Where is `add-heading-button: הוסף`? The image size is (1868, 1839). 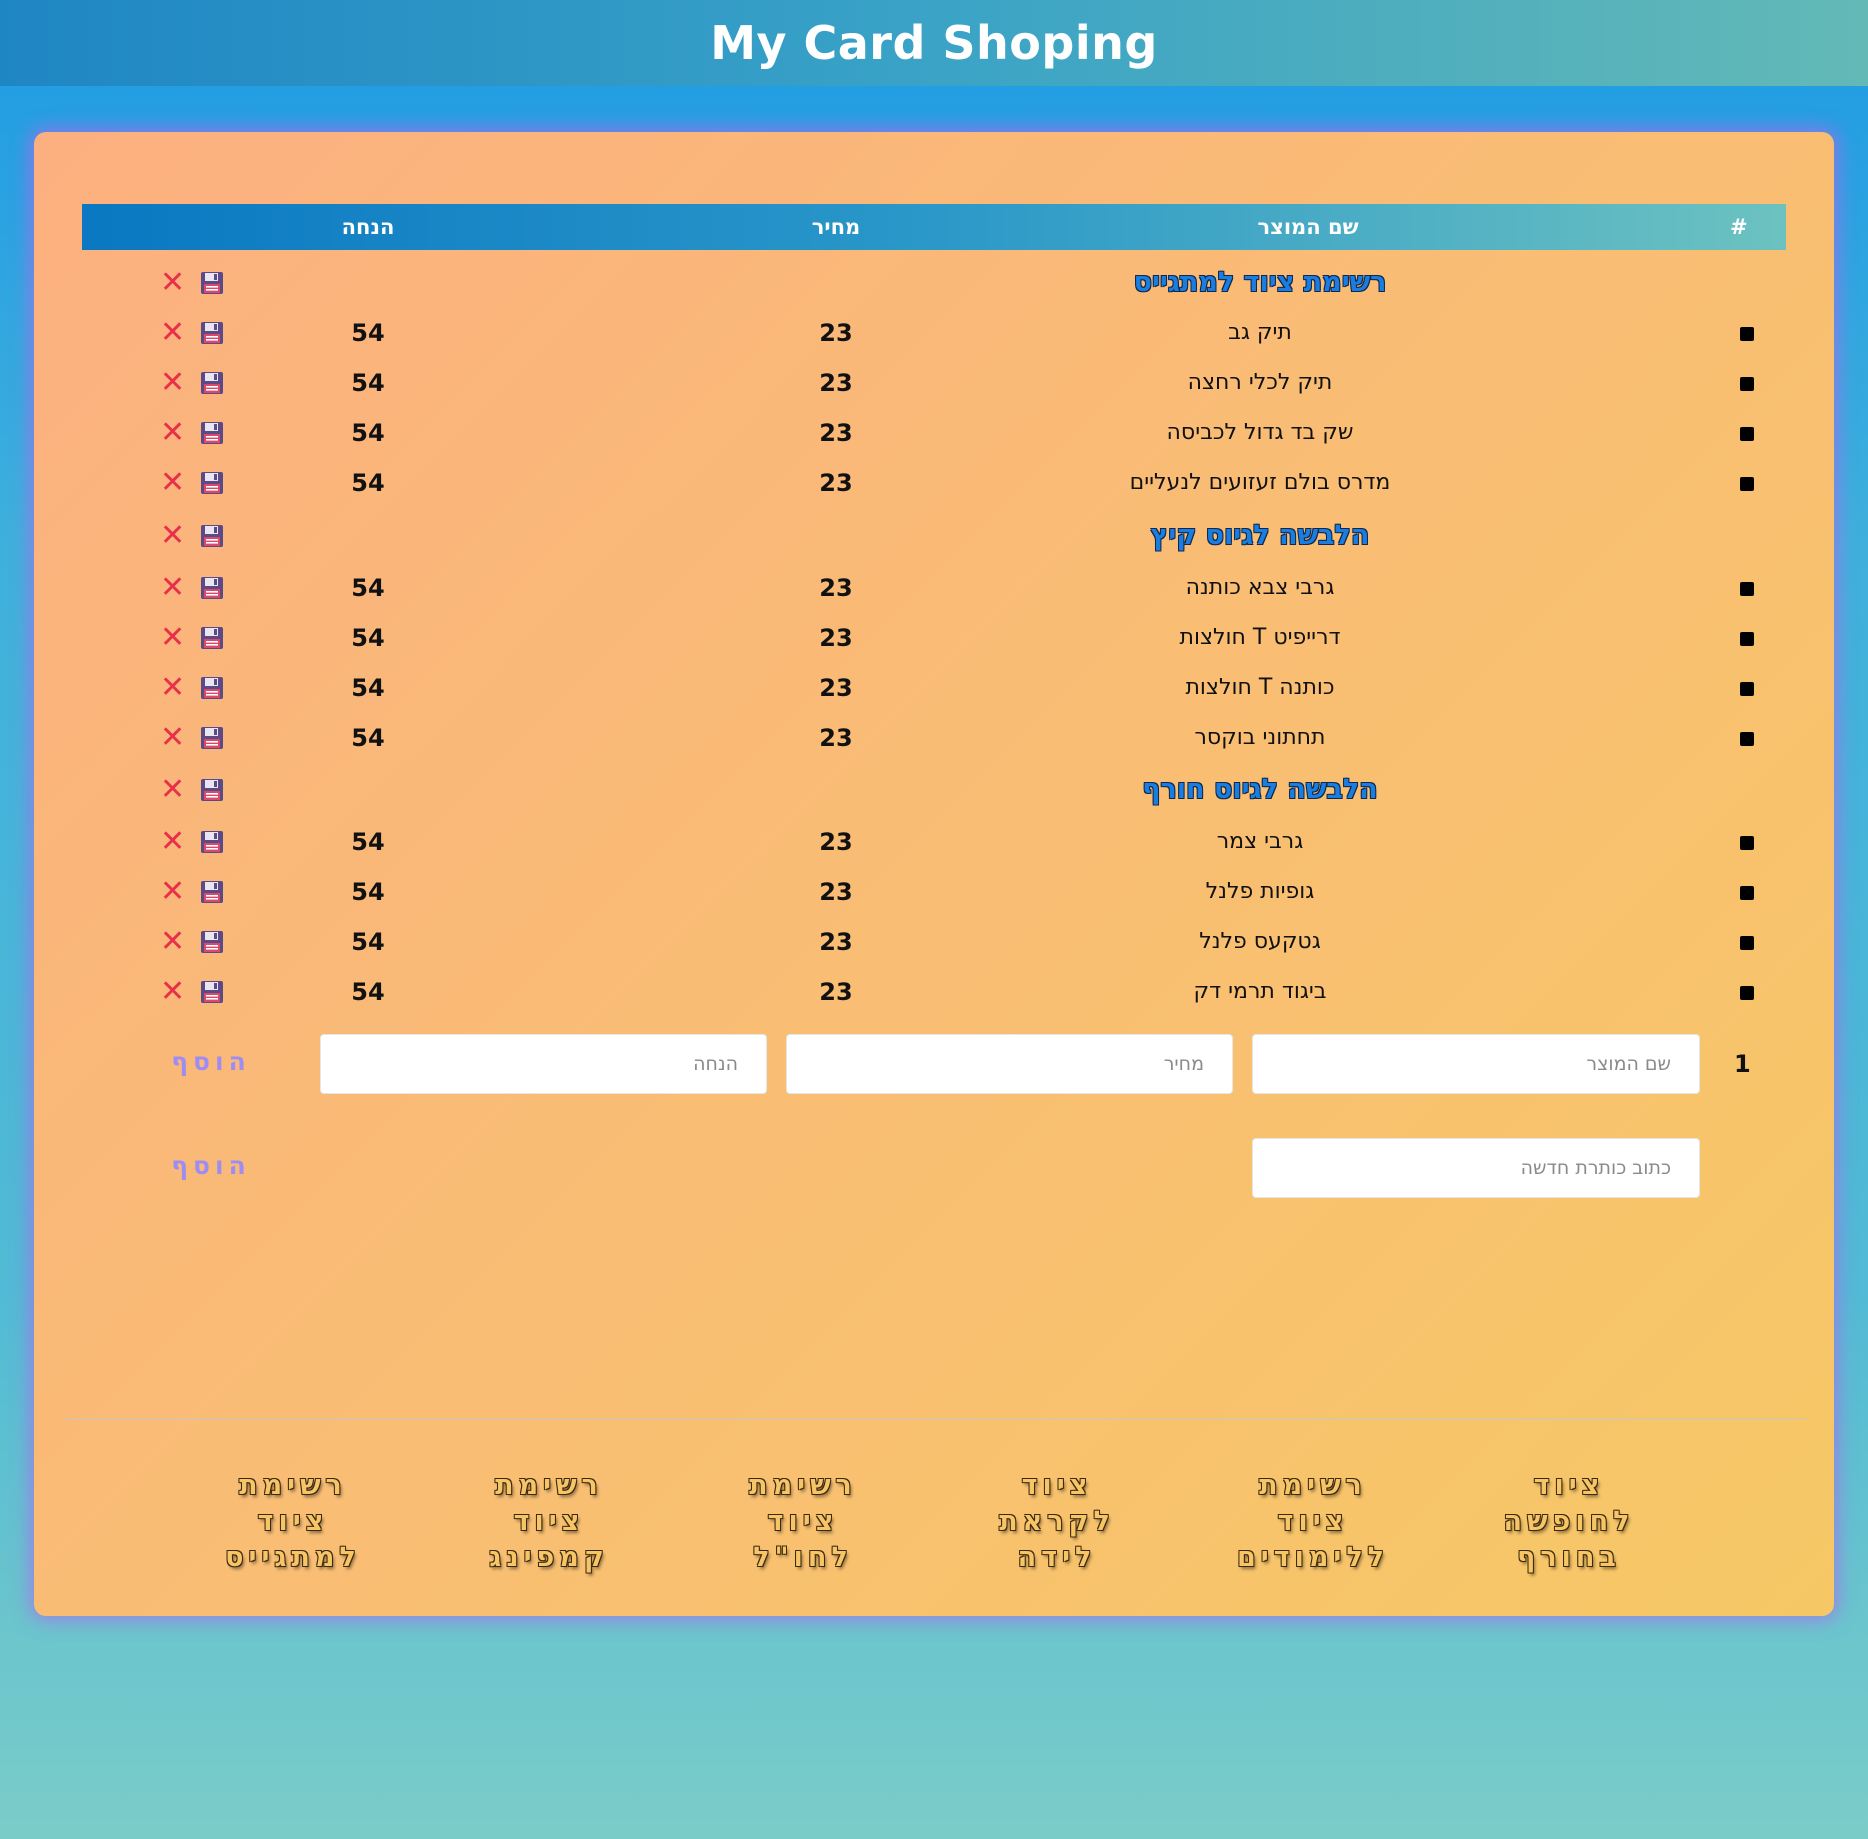
add-heading-button: הוסף is located at coordinates (211, 1165).